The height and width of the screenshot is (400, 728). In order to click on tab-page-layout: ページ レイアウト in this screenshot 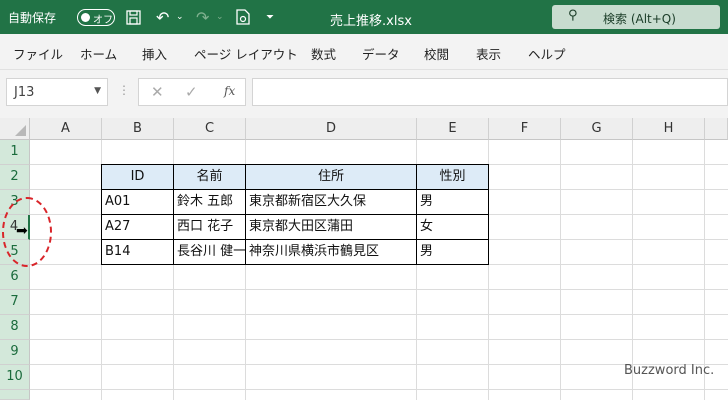, I will do `click(246, 53)`.